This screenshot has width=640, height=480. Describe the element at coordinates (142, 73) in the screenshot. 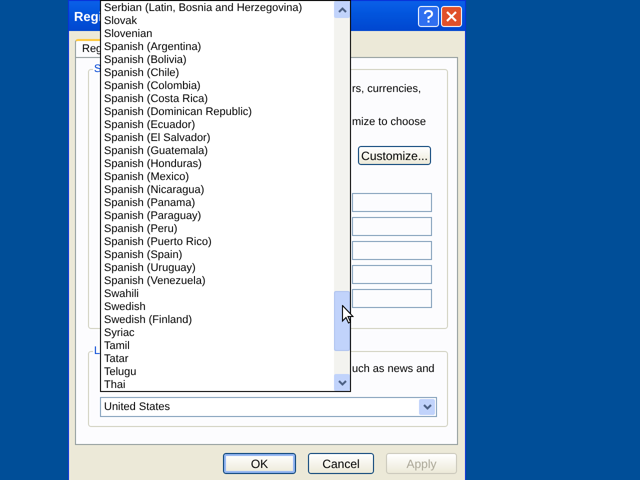

I see `list-item: Spanish (Chile)` at that location.